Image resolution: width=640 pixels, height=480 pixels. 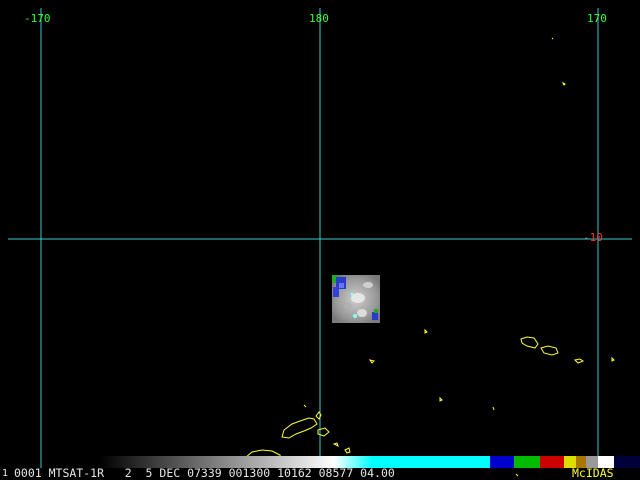 What do you see at coordinates (371, 361) in the screenshot?
I see `island-futuna` at bounding box center [371, 361].